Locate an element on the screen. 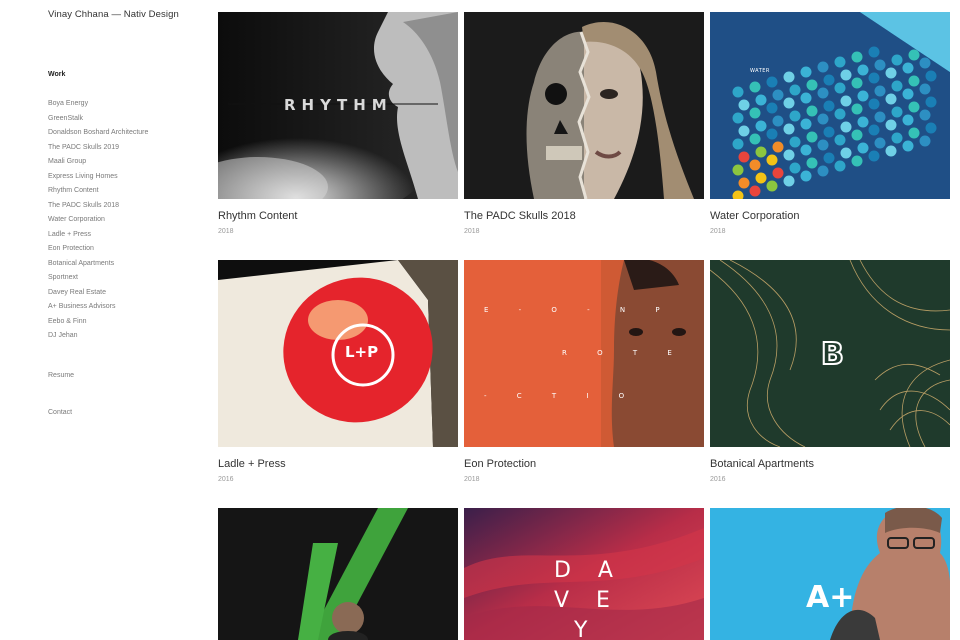 This screenshot has width=960, height=640. davey-artwork-line-2: V E is located at coordinates (587, 600).